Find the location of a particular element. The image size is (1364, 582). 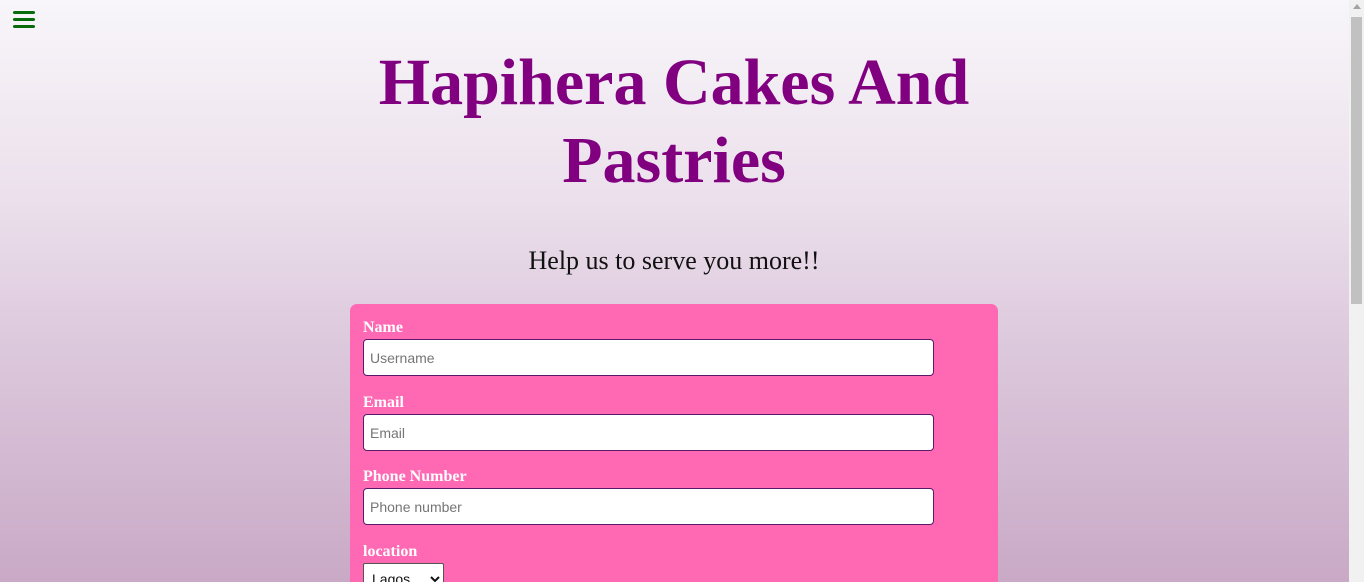

phone-label: Phone Number is located at coordinates (415, 476).